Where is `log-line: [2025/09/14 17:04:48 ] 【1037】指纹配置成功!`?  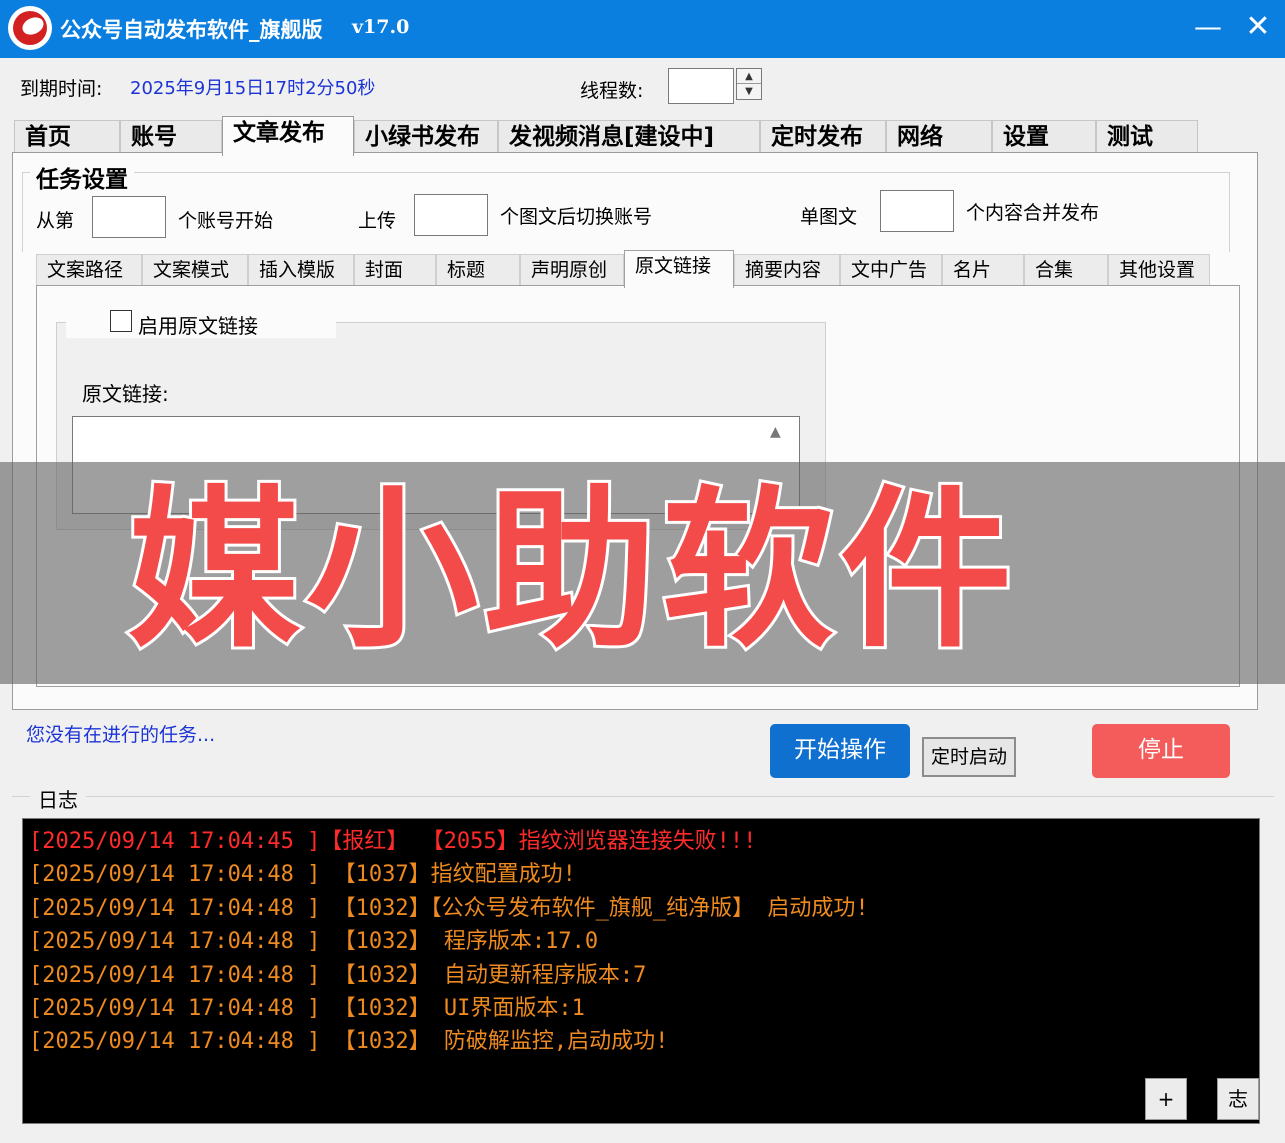
log-line: [2025/09/14 17:04:48 ] 【1037】指纹配置成功! is located at coordinates (302, 875).